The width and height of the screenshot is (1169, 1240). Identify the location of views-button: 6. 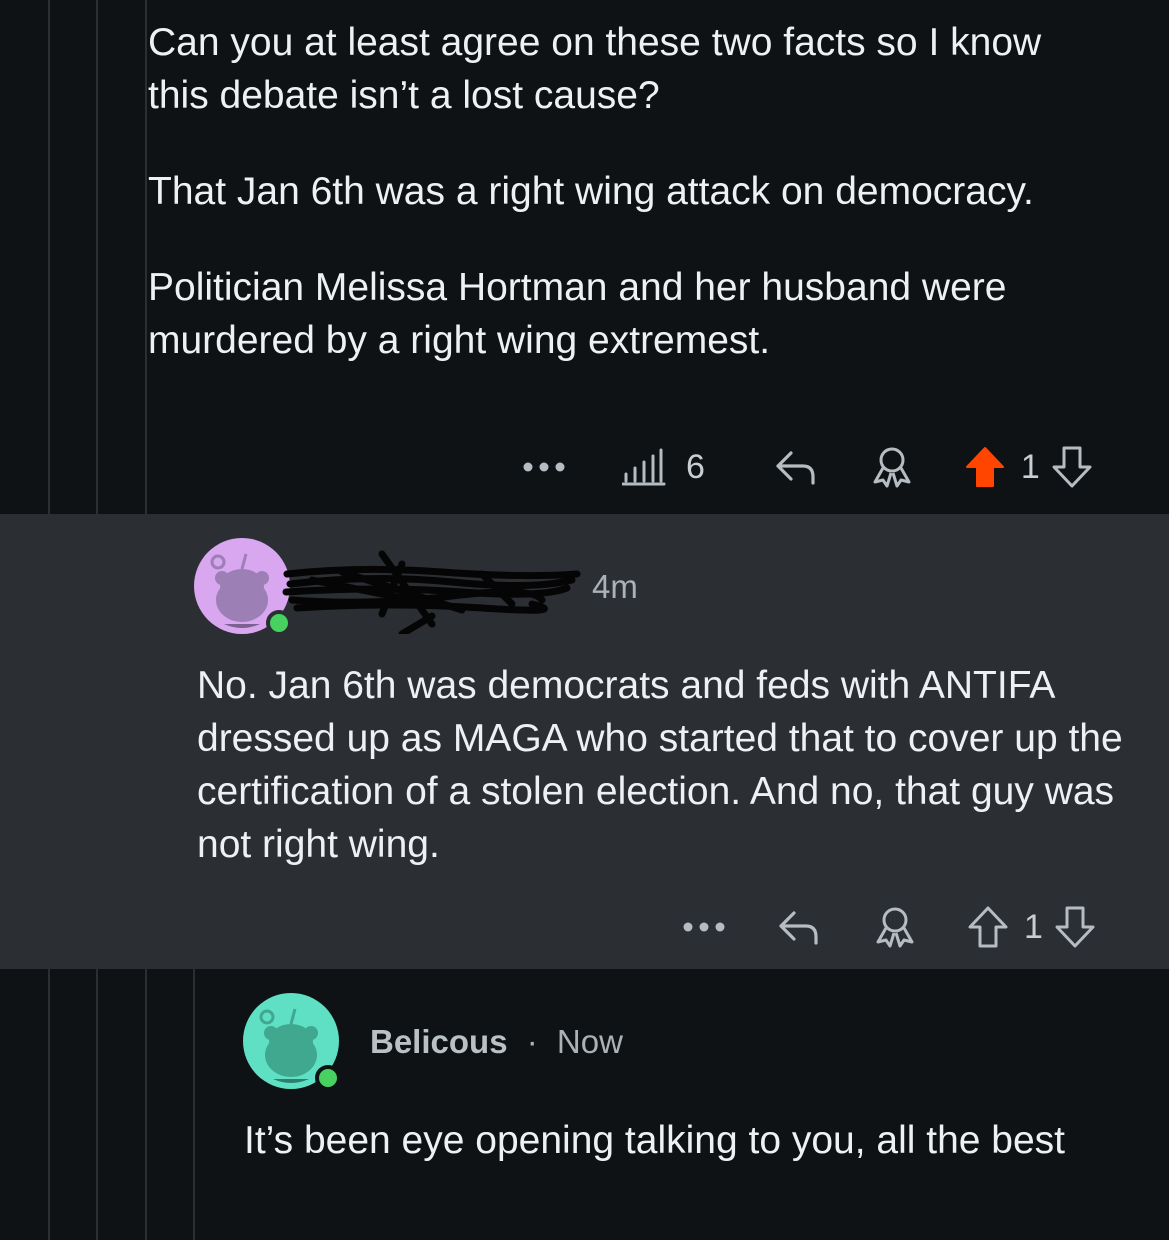
(663, 467).